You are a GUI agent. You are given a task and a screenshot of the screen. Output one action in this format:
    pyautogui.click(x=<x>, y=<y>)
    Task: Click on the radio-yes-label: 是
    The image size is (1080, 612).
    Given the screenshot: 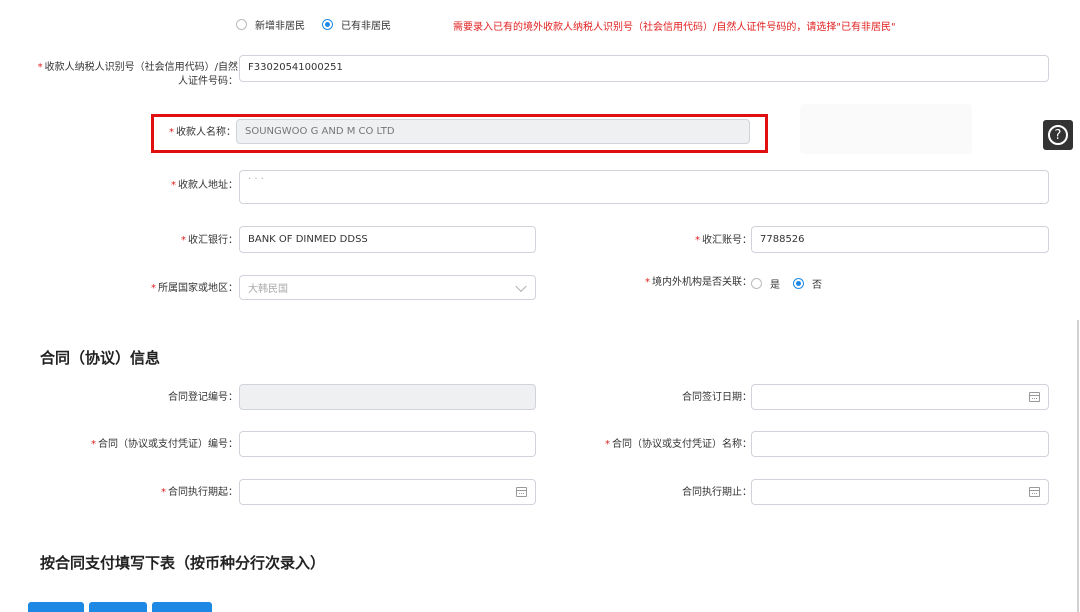 What is the action you would take?
    pyautogui.click(x=775, y=285)
    